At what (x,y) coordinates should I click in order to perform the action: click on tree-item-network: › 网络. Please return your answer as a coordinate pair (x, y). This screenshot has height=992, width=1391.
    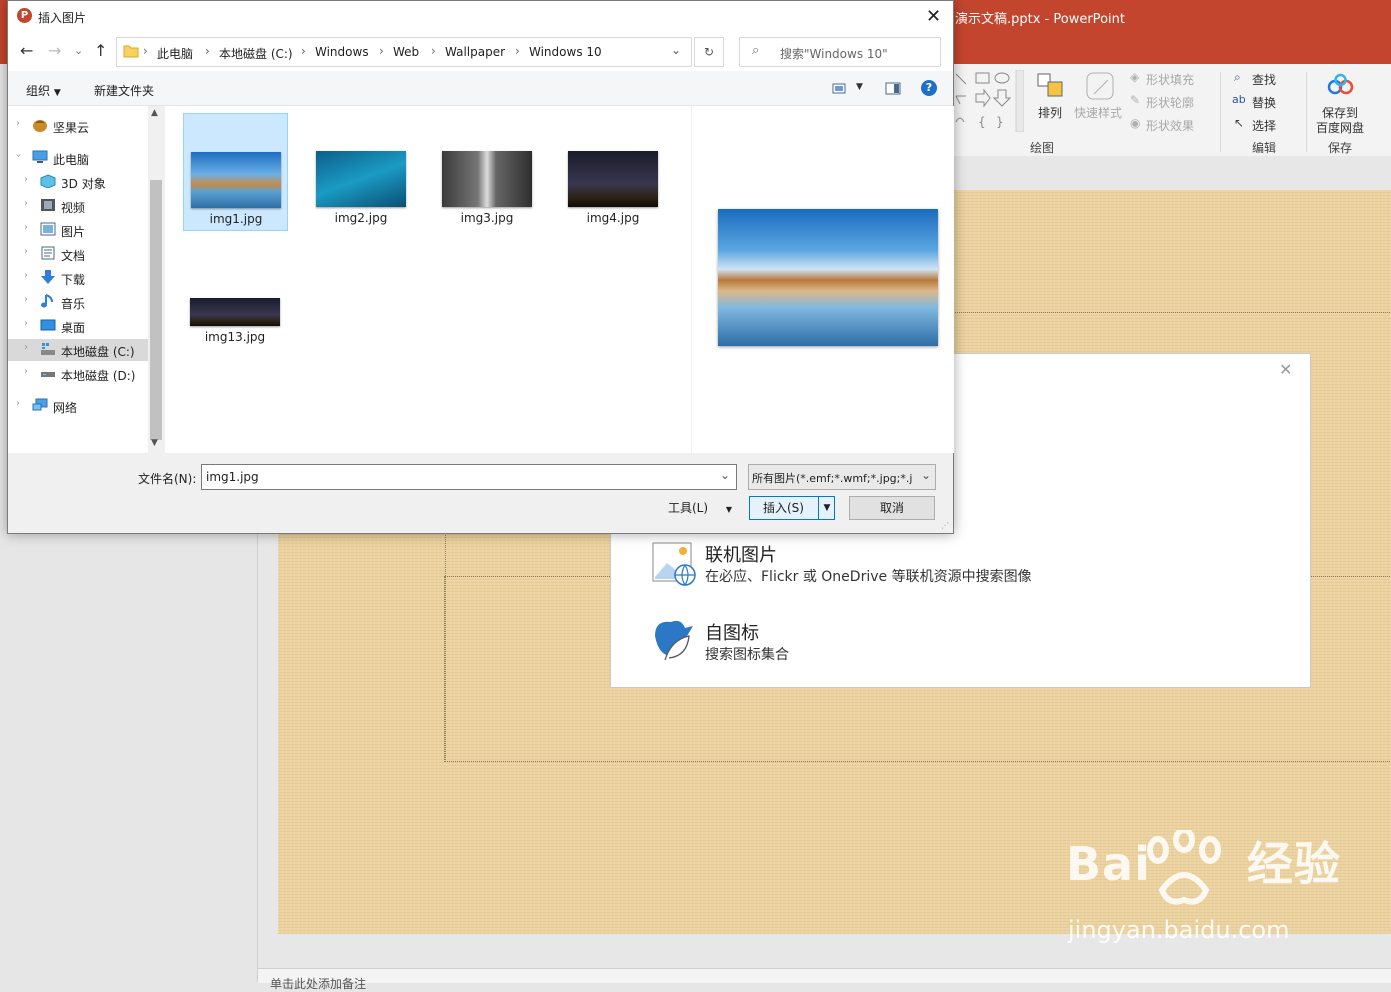
    Looking at the image, I should click on (78, 406).